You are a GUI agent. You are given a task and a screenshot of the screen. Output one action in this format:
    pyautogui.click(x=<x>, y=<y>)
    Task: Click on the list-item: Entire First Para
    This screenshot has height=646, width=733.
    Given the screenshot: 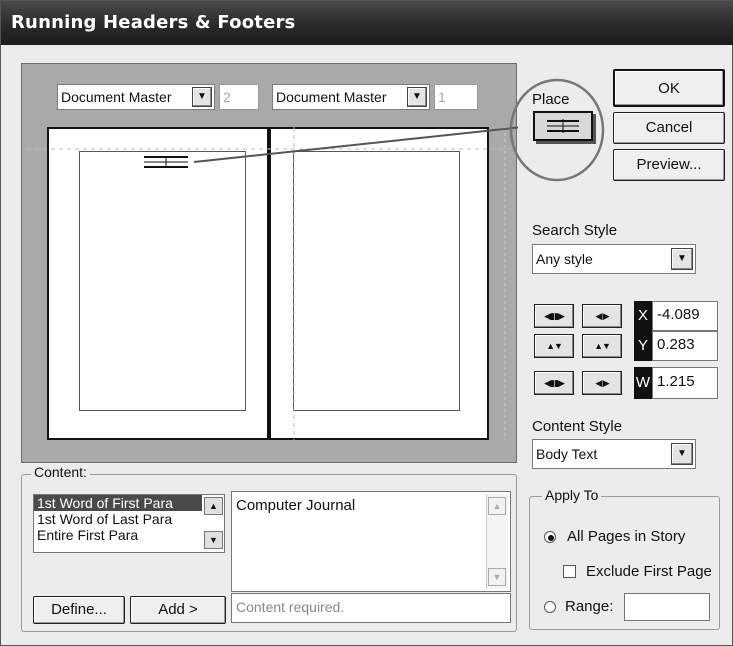 What is the action you would take?
    pyautogui.click(x=118, y=535)
    